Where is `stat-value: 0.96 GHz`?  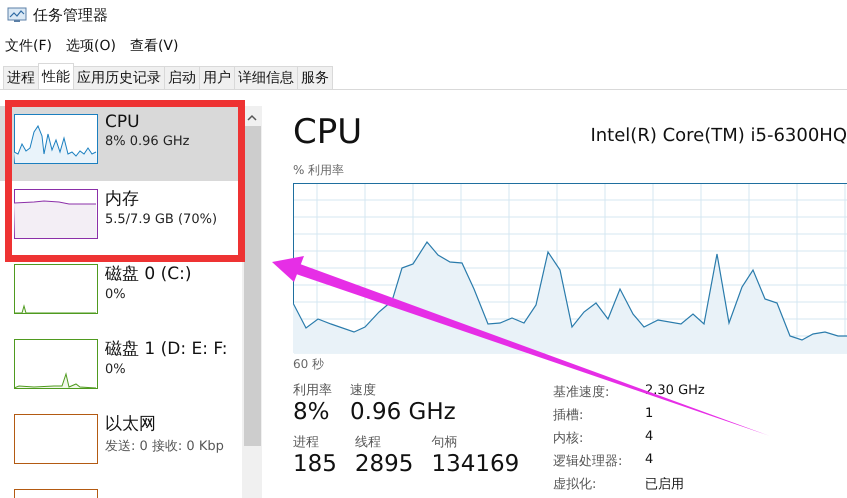
stat-value: 0.96 GHz is located at coordinates (403, 412).